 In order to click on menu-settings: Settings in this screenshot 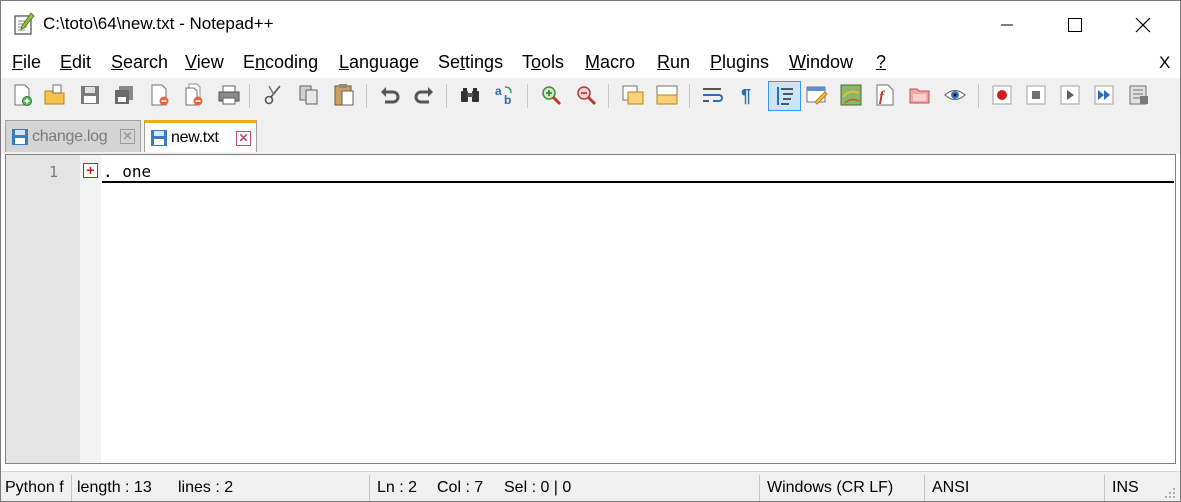, I will do `click(470, 62)`.